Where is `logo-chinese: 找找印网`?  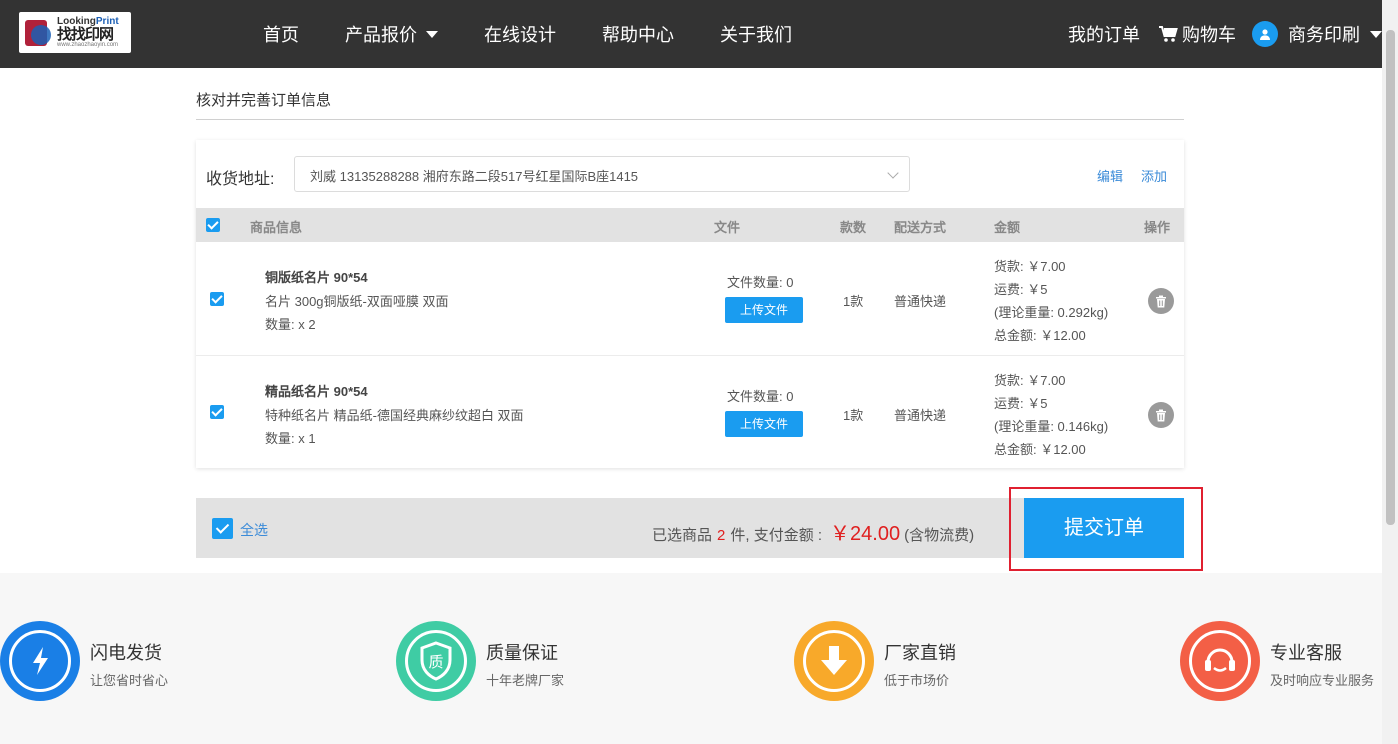 logo-chinese: 找找印网 is located at coordinates (85, 34).